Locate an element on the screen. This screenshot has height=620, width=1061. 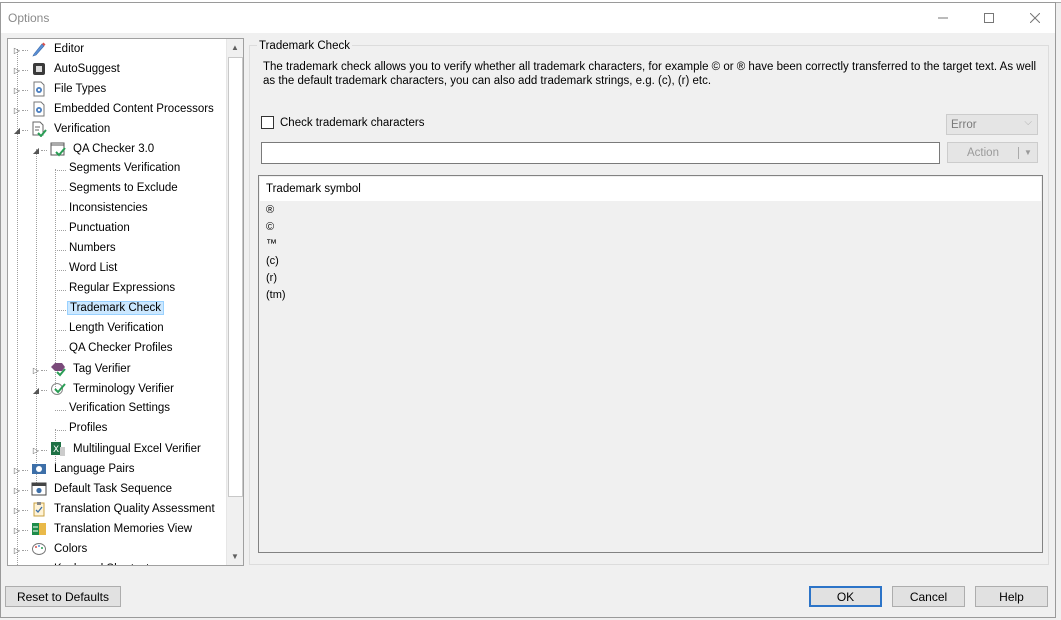
tree-item-content: Trademark Check is located at coordinates (115, 308).